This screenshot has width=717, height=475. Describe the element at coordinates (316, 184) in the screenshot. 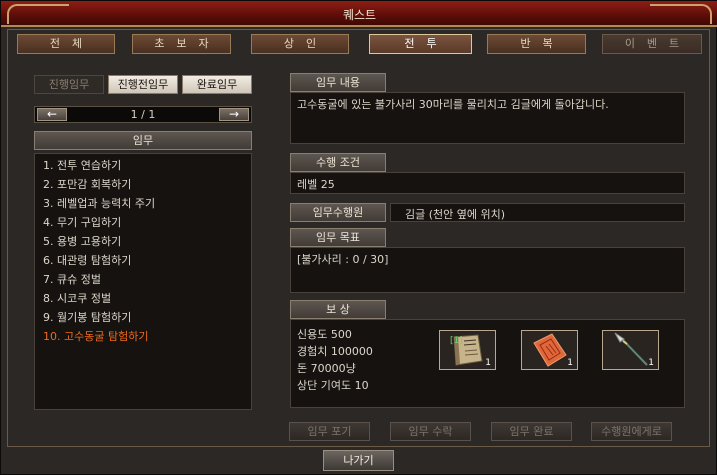

I see `condition-text: 레벨 25` at that location.